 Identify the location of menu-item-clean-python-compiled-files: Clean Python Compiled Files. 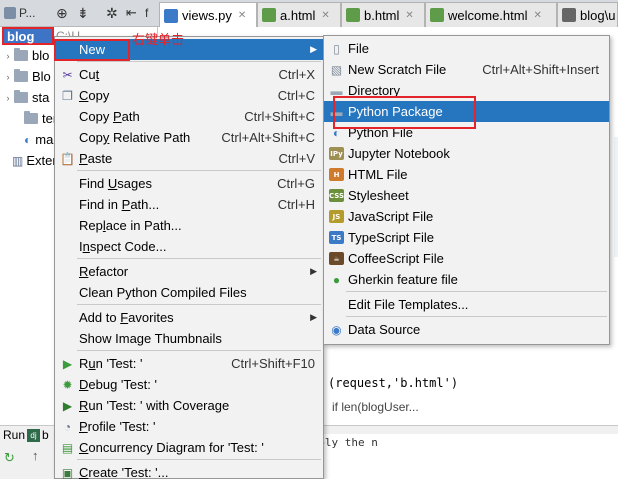
(189, 292).